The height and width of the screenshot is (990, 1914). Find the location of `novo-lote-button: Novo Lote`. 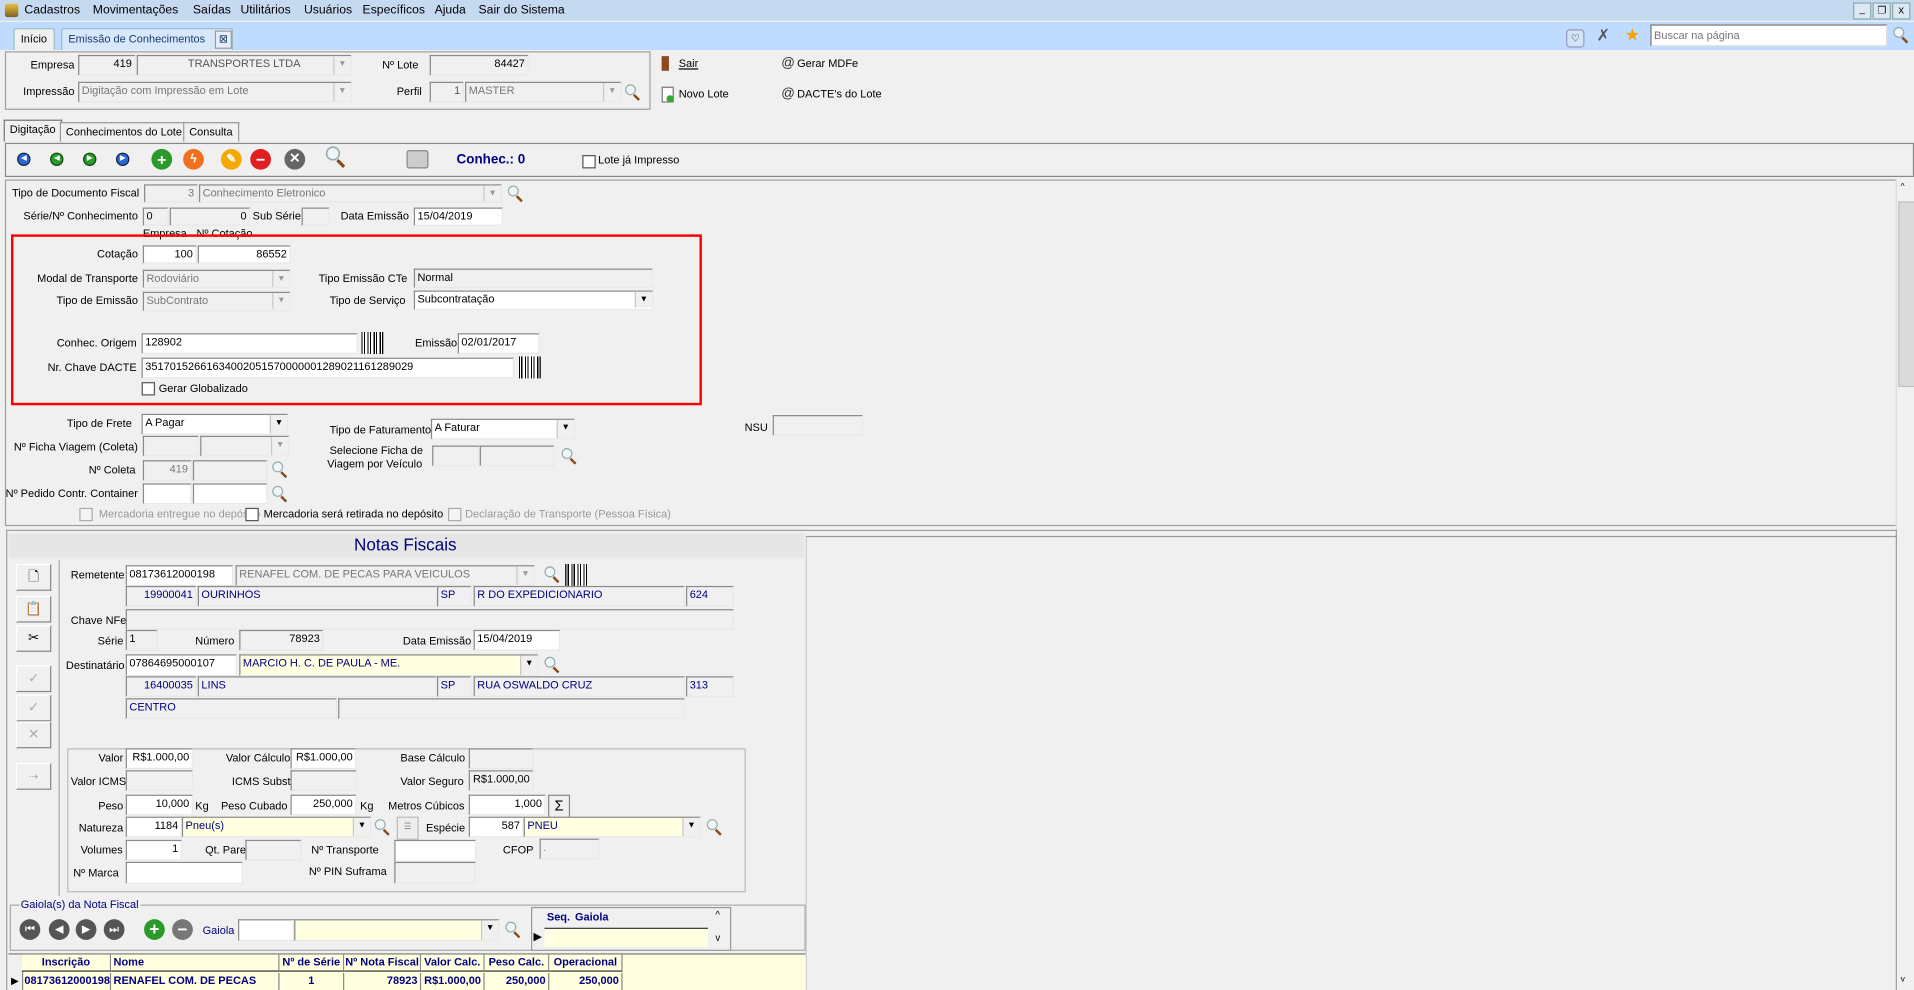

novo-lote-button: Novo Lote is located at coordinates (704, 94).